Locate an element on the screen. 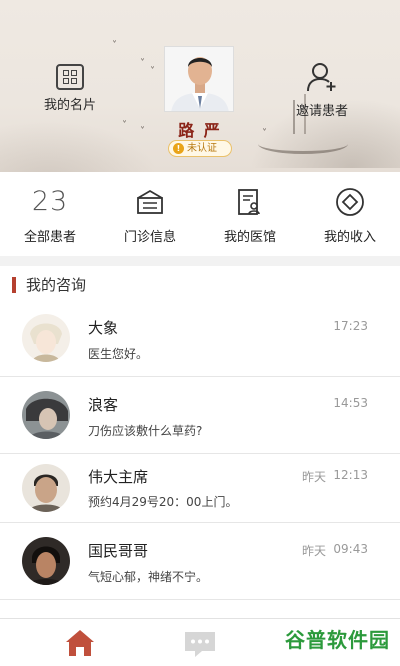  stat-label: 全部患者 is located at coordinates (49, 237).